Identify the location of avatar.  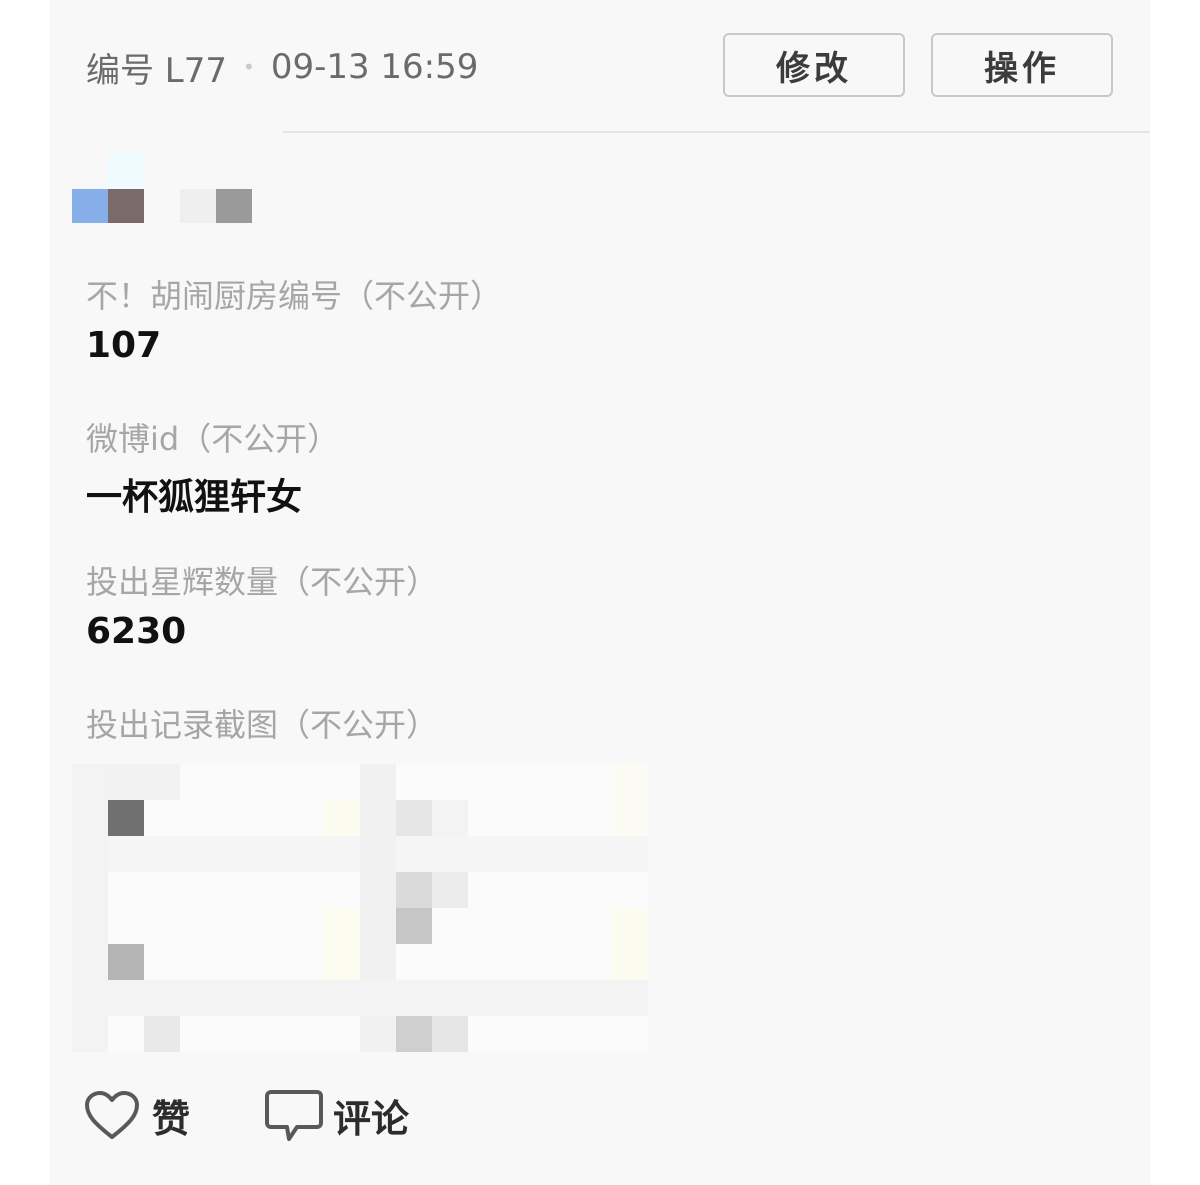
(160, 178).